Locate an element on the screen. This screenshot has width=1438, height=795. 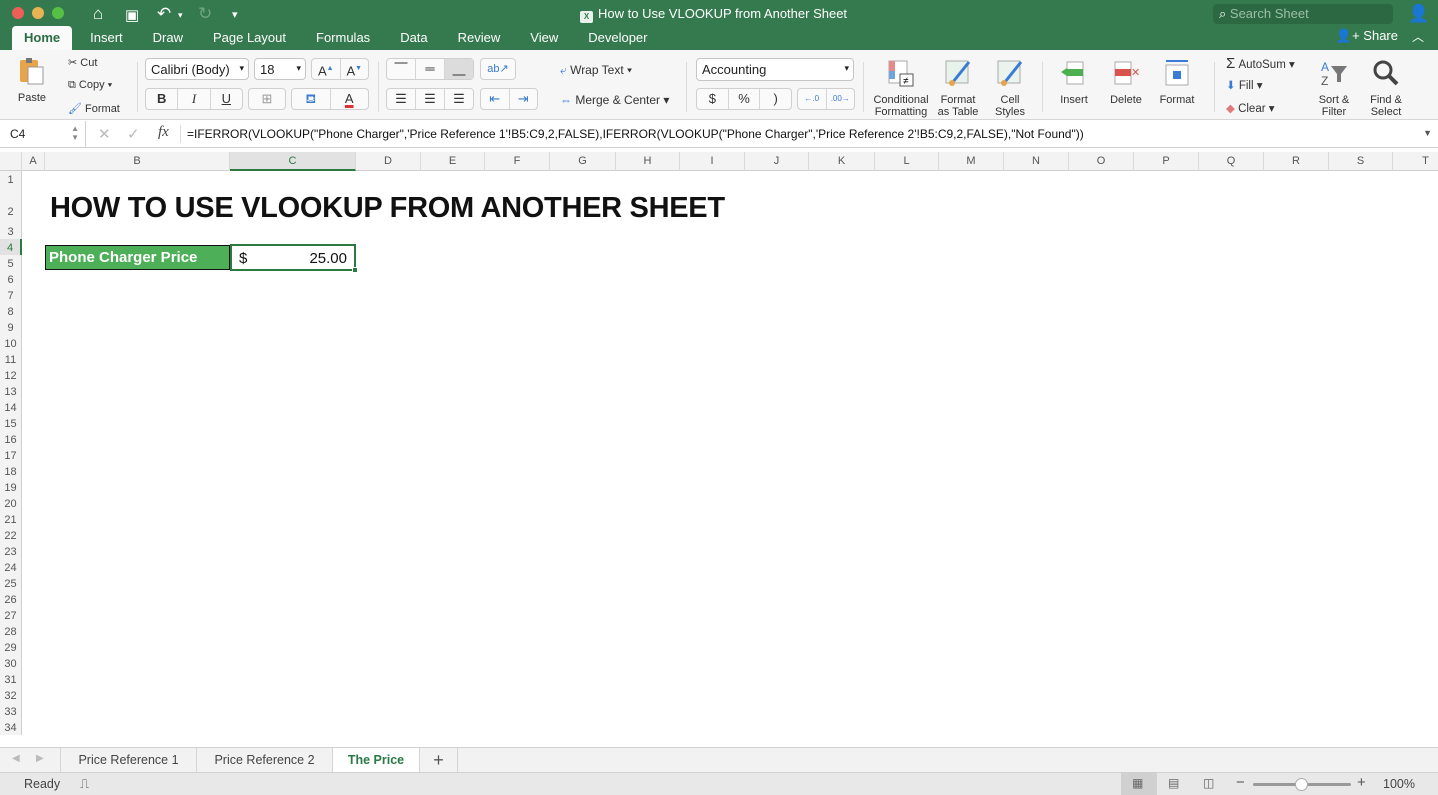
maximize-window-button is located at coordinates (58, 13).